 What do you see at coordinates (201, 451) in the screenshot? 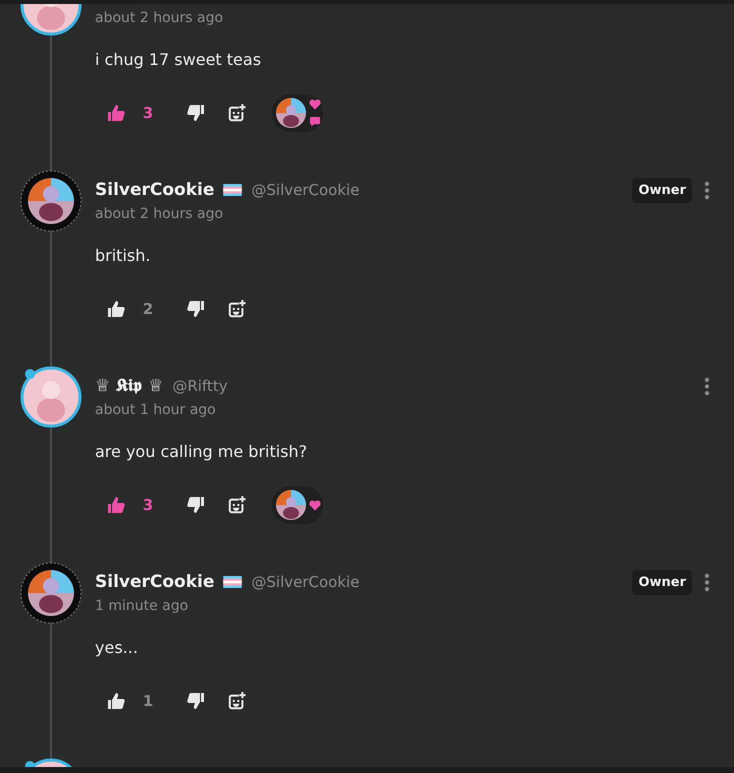
I see `comment-text: are you calling me british?` at bounding box center [201, 451].